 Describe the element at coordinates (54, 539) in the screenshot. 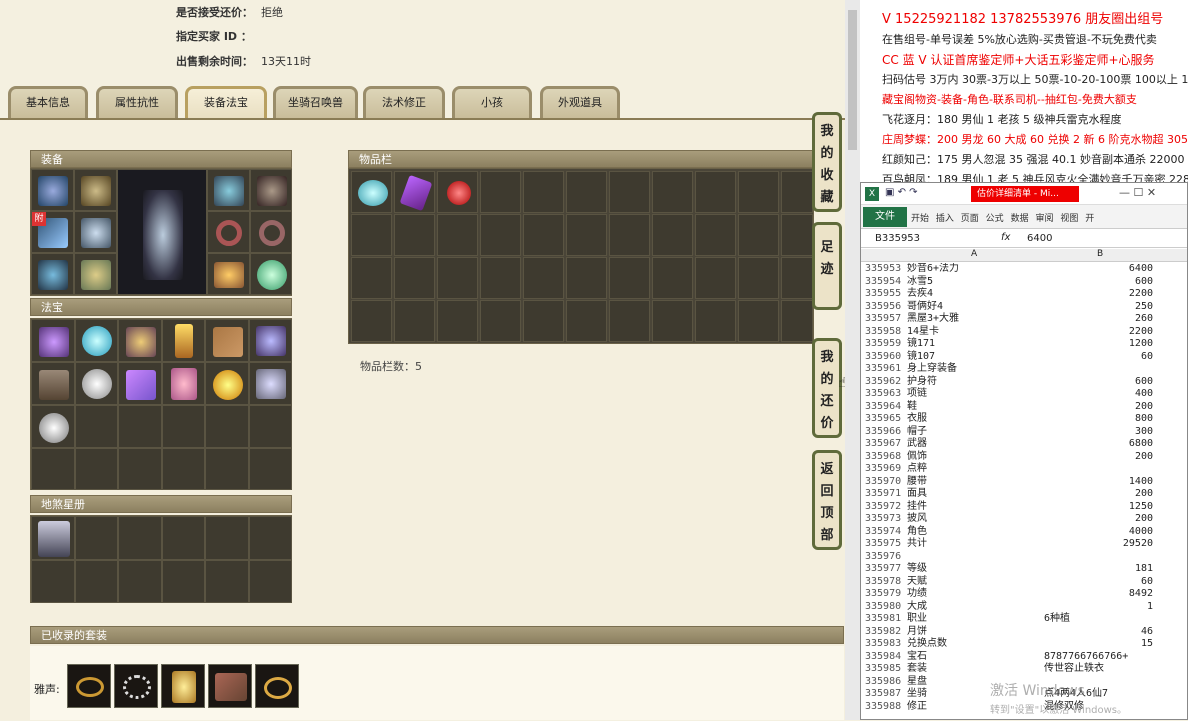

I see `disha-card-icon` at that location.